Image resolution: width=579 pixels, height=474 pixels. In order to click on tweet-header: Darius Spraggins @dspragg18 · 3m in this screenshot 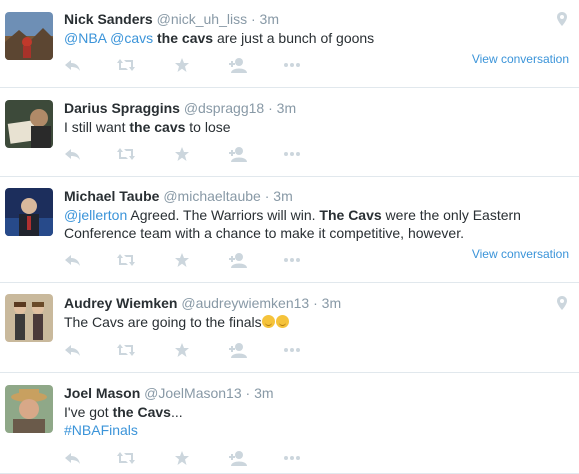, I will do `click(180, 108)`.